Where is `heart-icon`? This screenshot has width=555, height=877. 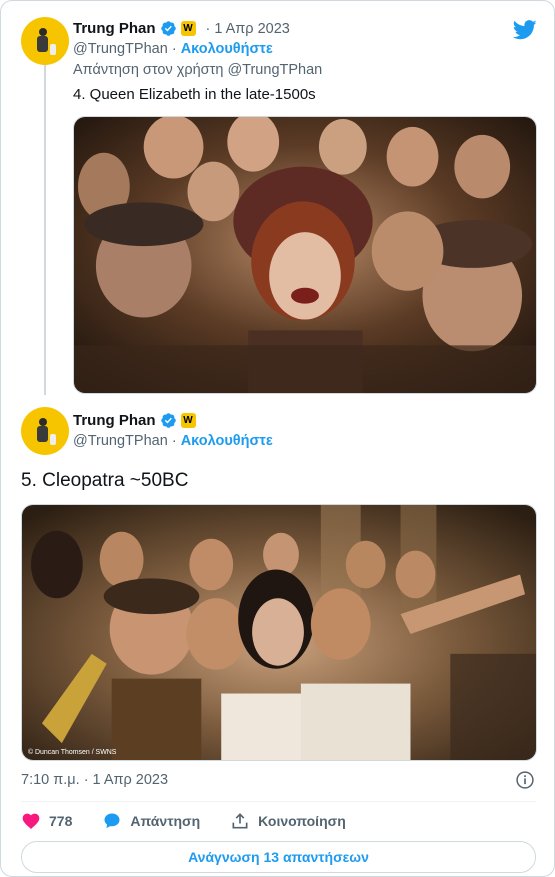 heart-icon is located at coordinates (31, 821).